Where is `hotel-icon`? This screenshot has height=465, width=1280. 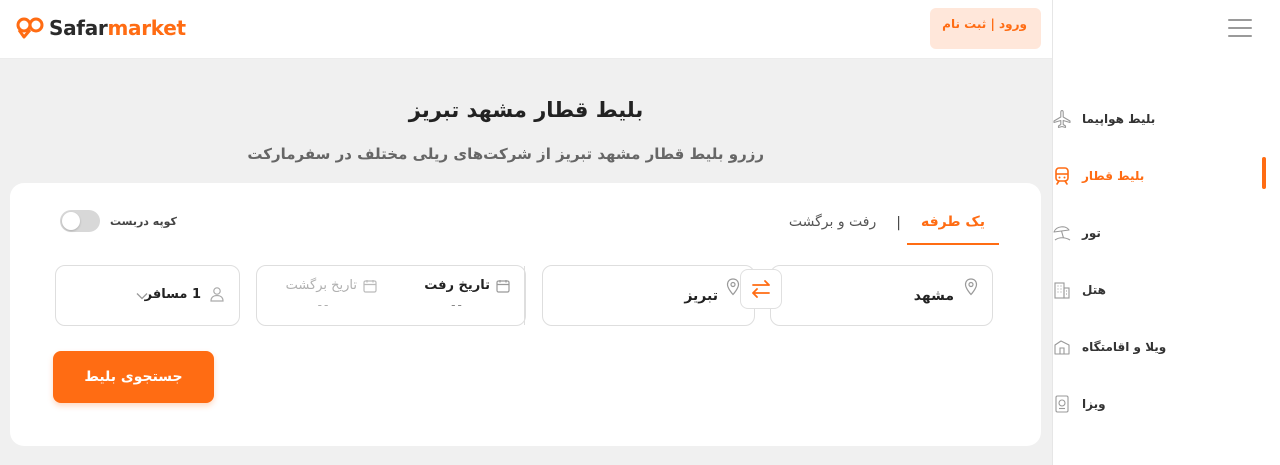
hotel-icon is located at coordinates (1062, 290).